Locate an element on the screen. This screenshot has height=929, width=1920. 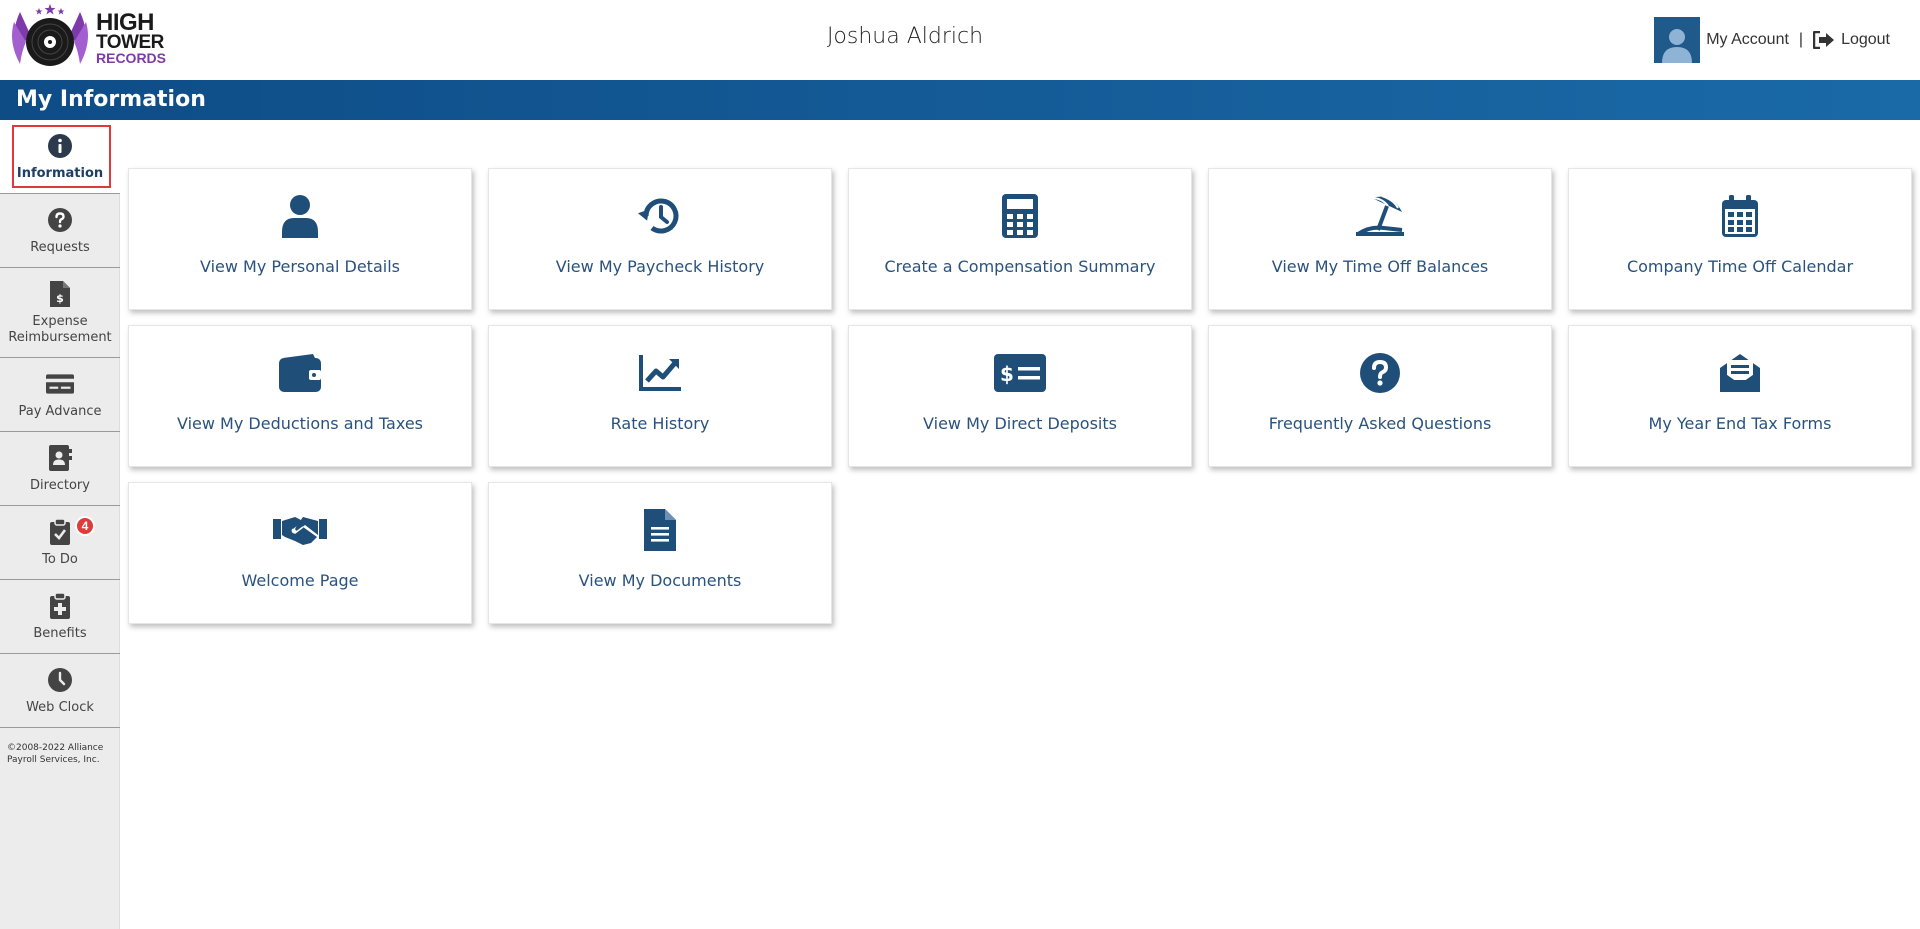
handshake-icon is located at coordinates (300, 530).